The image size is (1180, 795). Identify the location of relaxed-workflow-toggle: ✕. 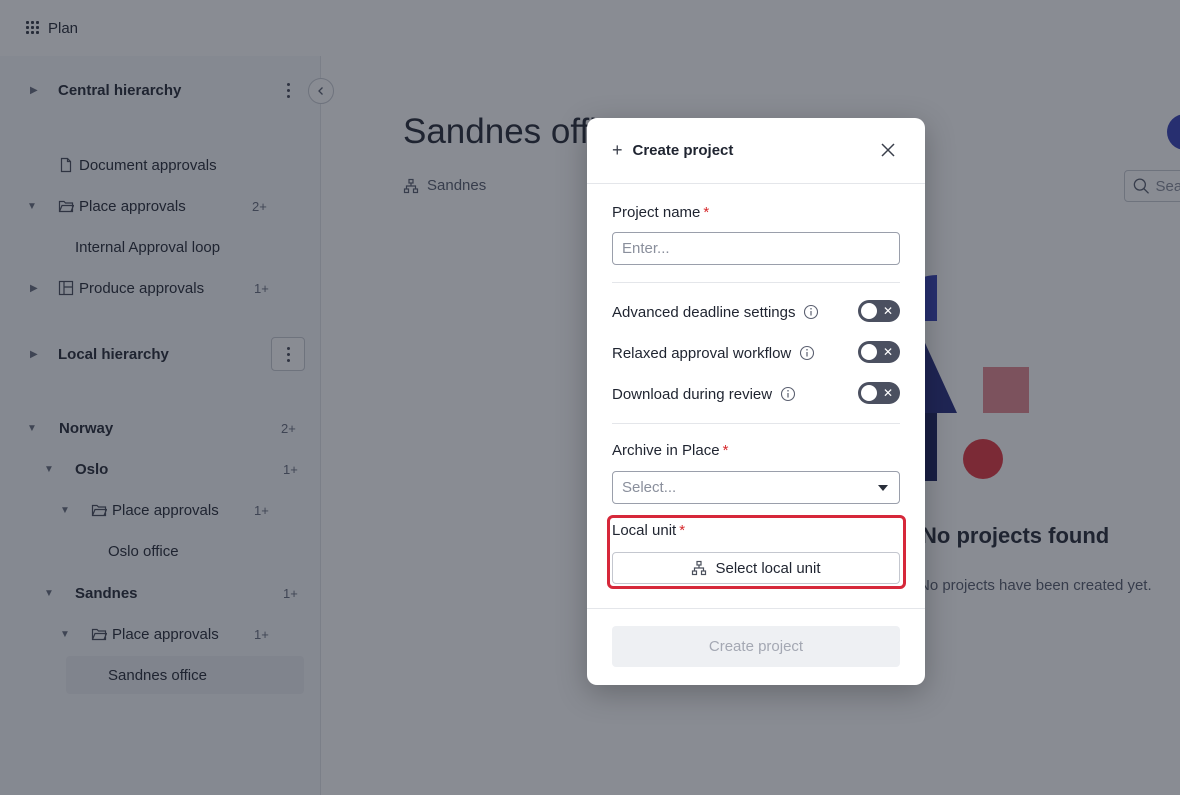
(879, 352).